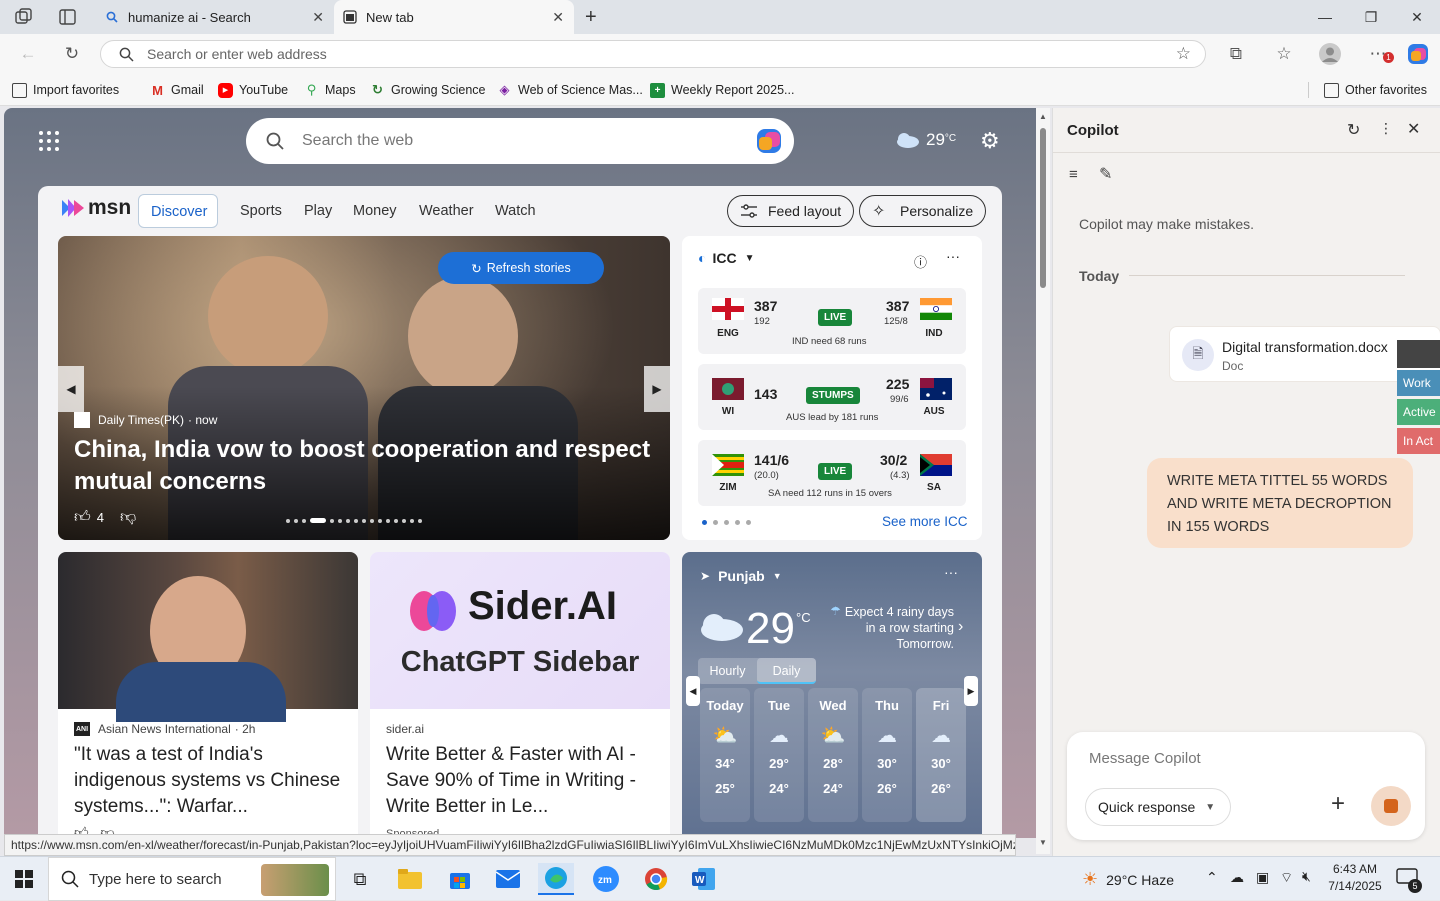 Image resolution: width=1440 pixels, height=901 pixels. Describe the element at coordinates (515, 211) in the screenshot. I see `tab-watch: Watch` at that location.